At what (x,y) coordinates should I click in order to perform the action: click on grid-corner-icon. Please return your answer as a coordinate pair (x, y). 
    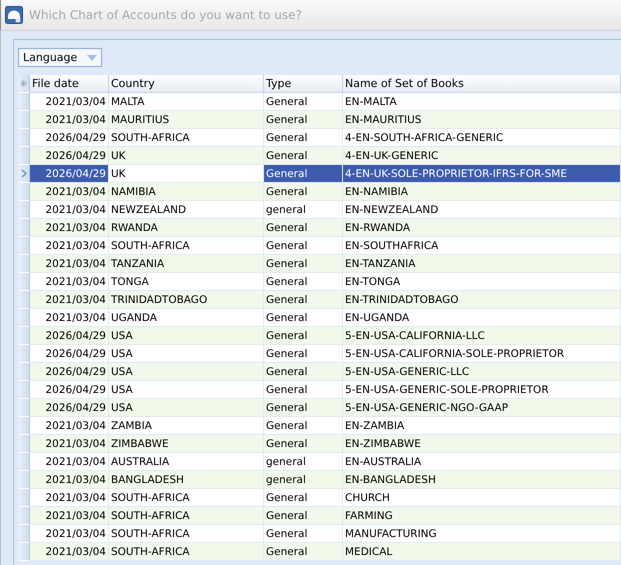
    Looking at the image, I should click on (23, 83).